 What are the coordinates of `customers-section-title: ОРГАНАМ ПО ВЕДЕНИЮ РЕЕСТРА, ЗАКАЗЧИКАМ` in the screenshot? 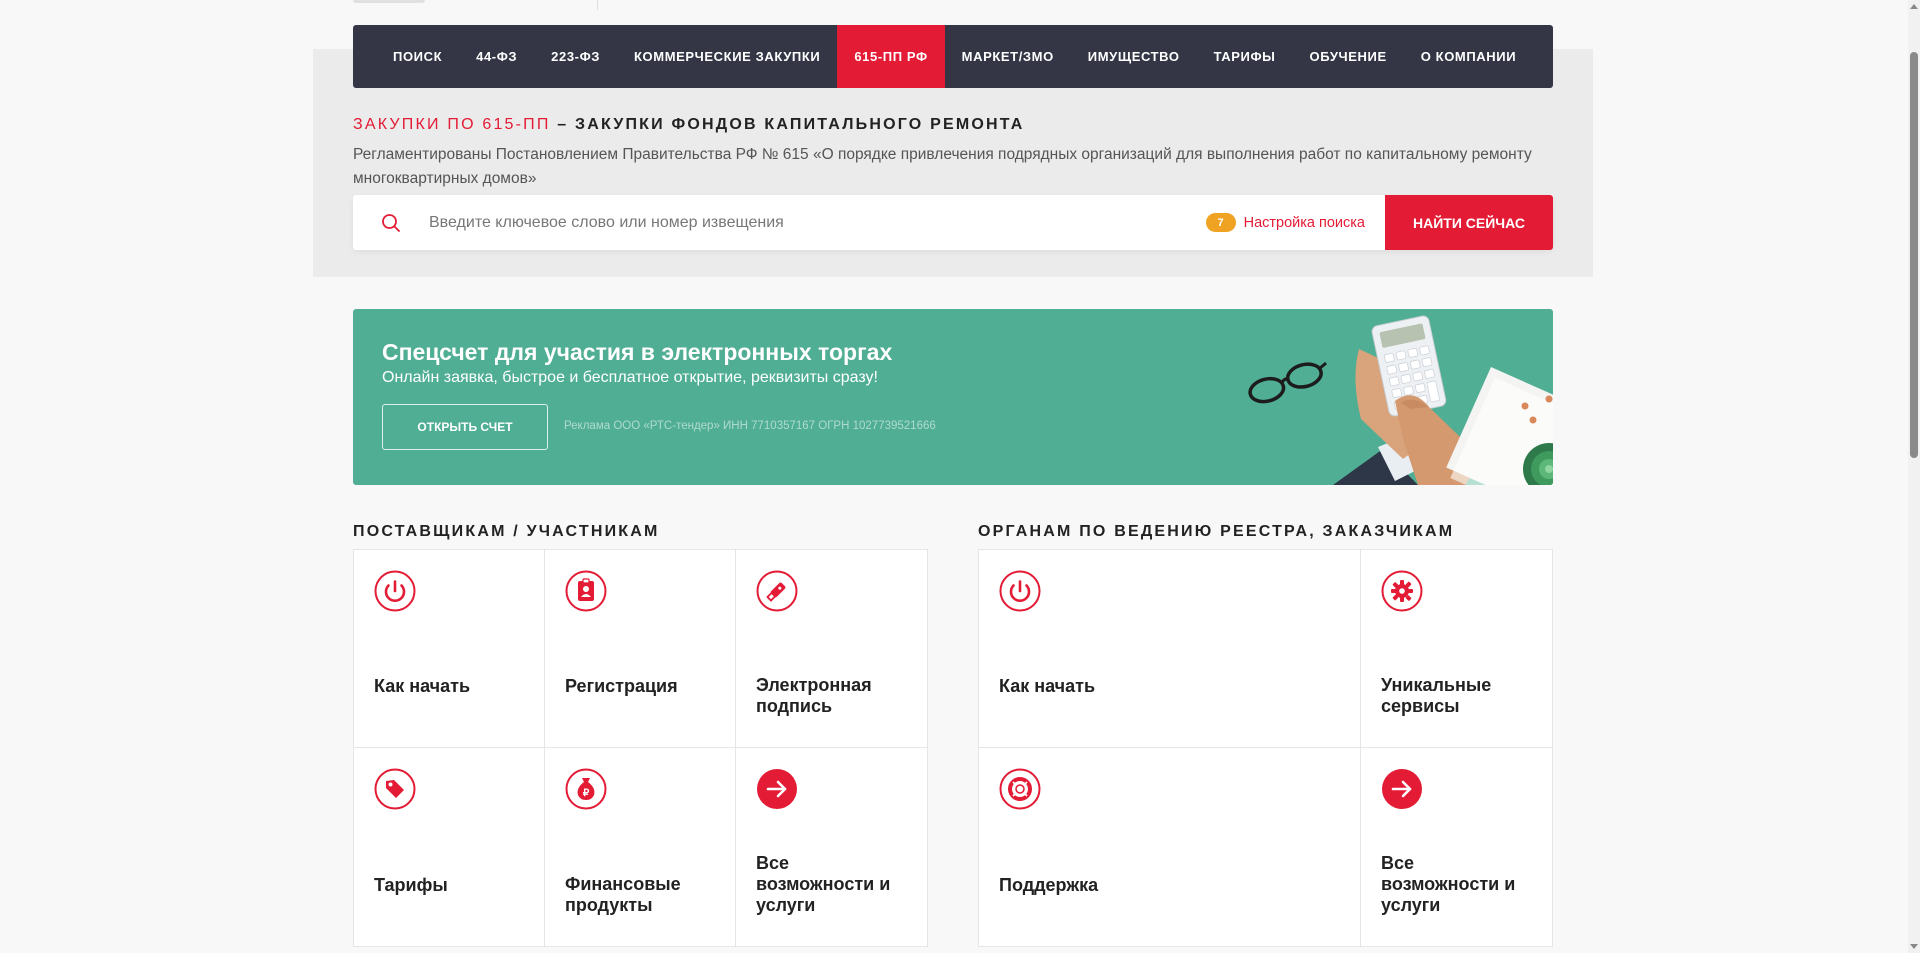 It's located at (1216, 531).